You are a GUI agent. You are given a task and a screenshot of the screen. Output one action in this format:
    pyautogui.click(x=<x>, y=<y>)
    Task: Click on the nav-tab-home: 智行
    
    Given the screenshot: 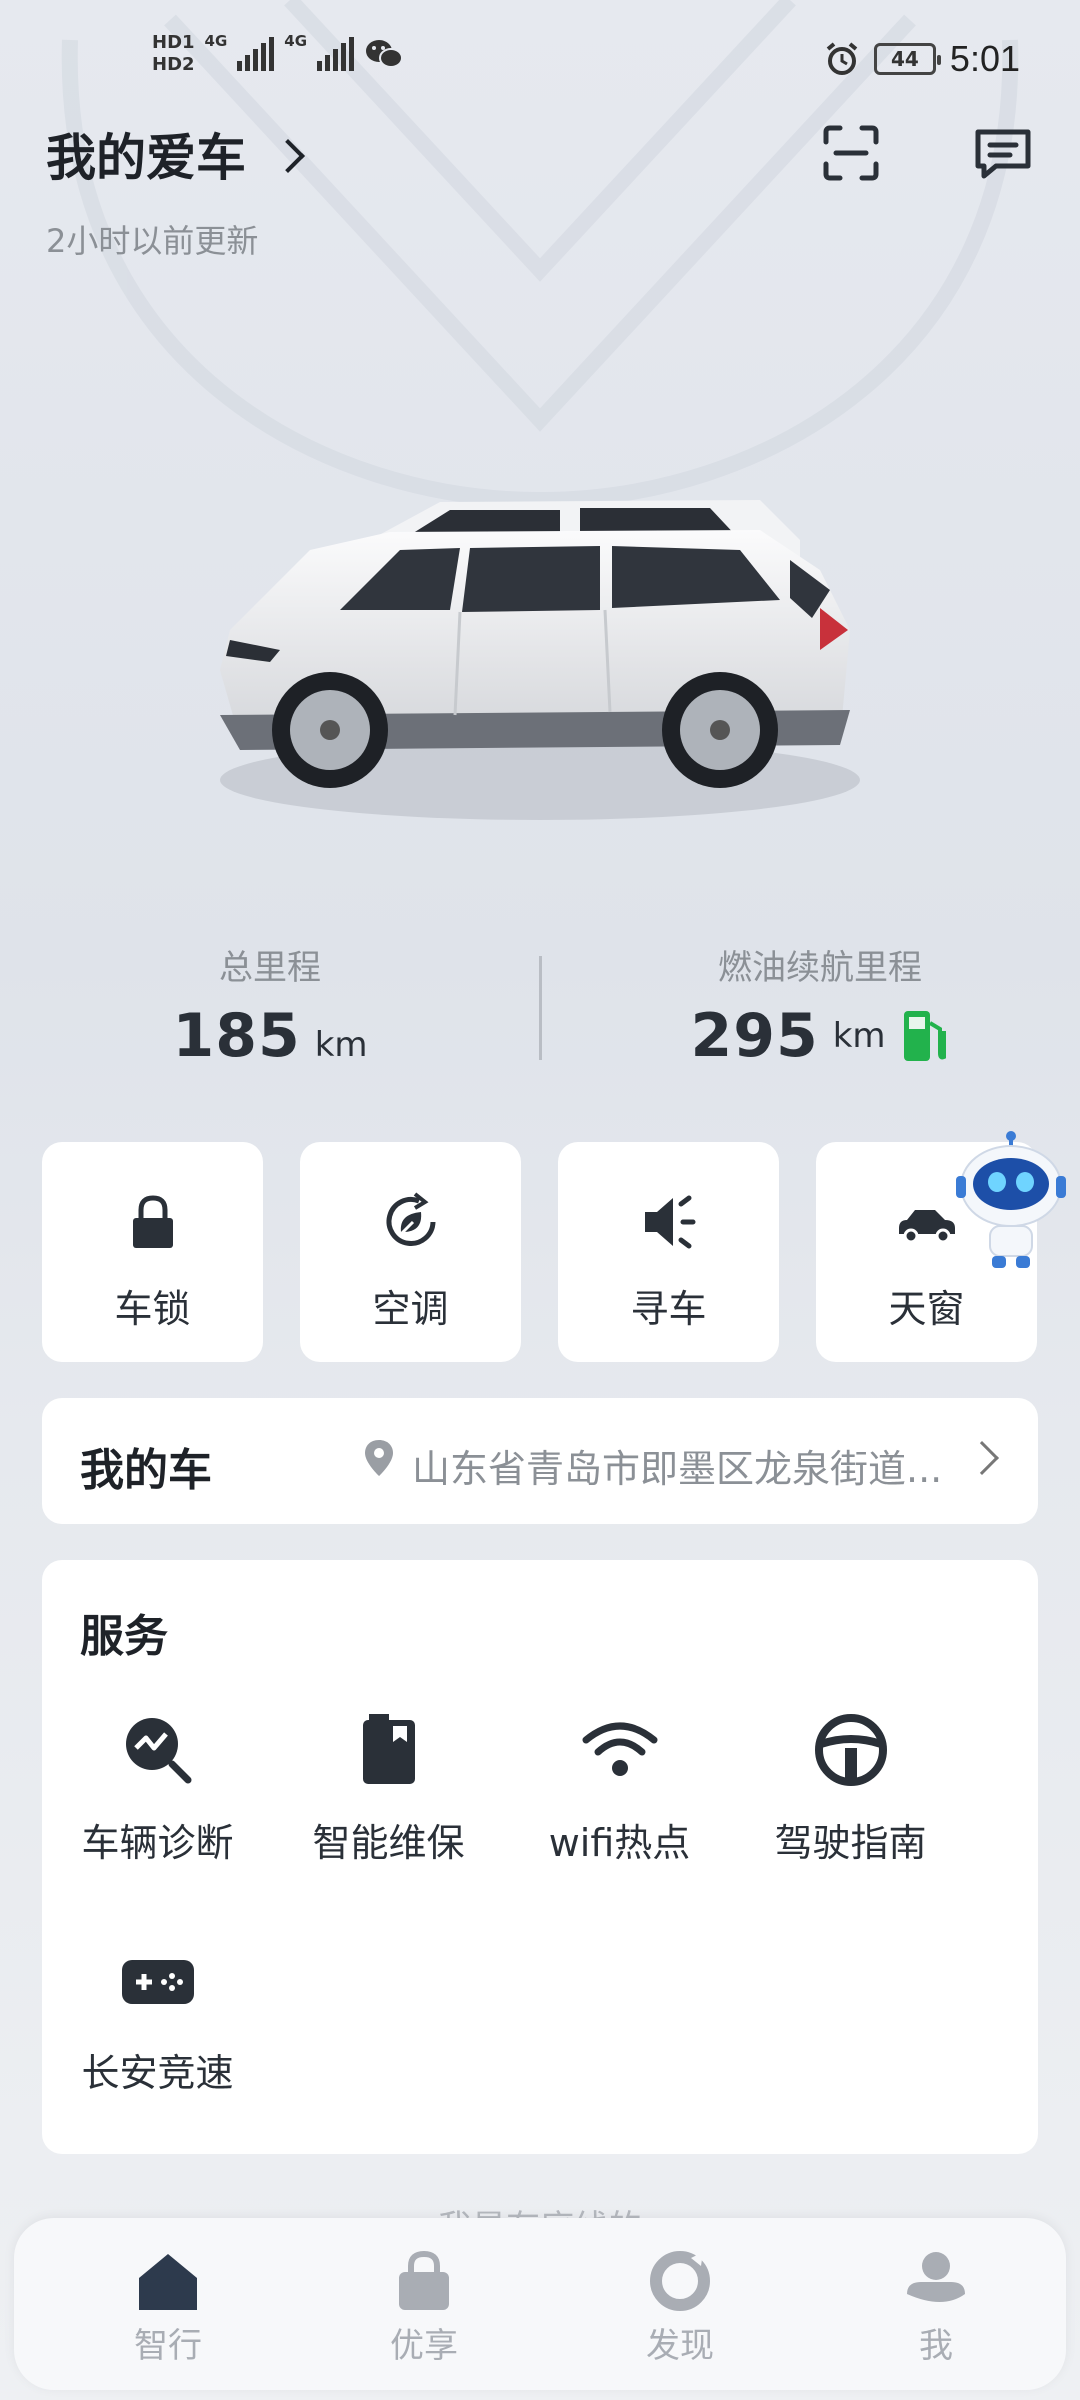 What is the action you would take?
    pyautogui.click(x=168, y=2307)
    